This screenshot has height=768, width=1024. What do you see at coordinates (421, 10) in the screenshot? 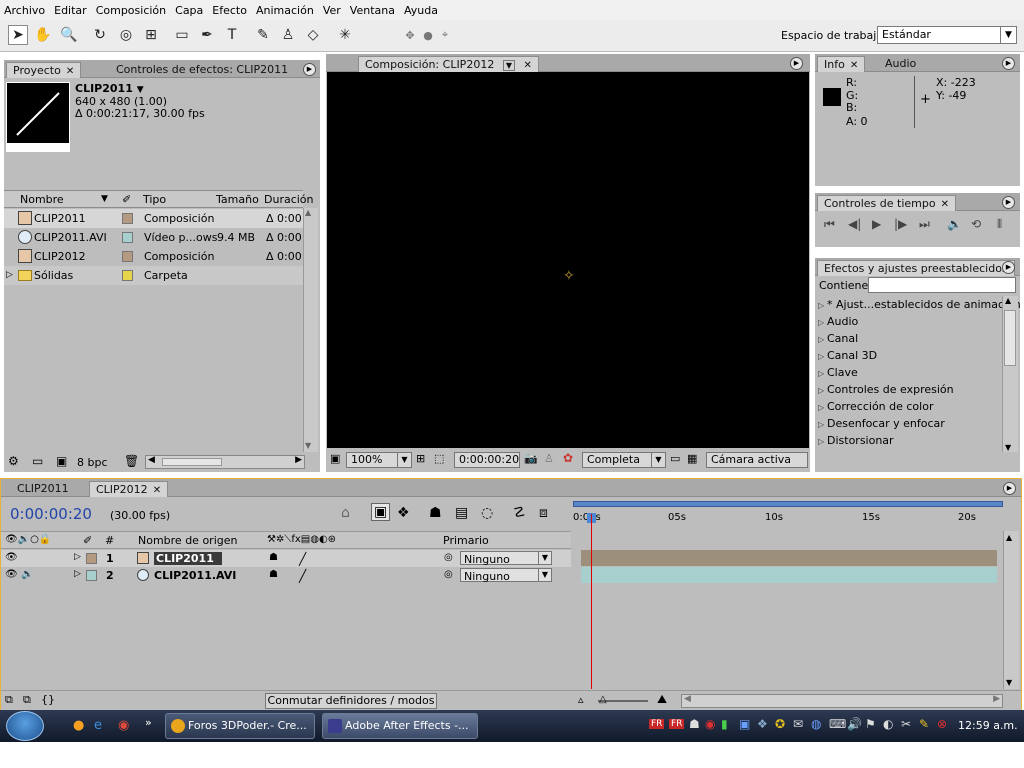
I see `menu-ayuda: Ayuda` at bounding box center [421, 10].